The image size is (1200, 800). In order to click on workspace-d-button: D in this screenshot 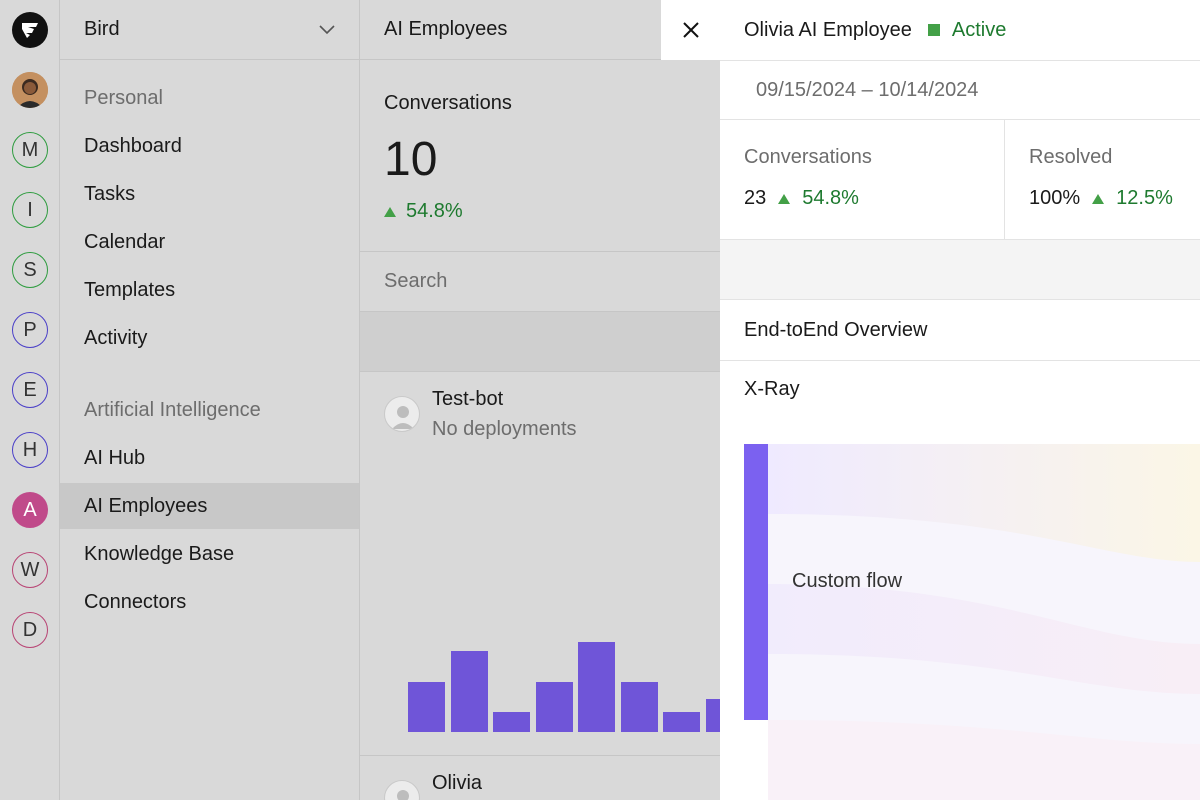, I will do `click(30, 630)`.